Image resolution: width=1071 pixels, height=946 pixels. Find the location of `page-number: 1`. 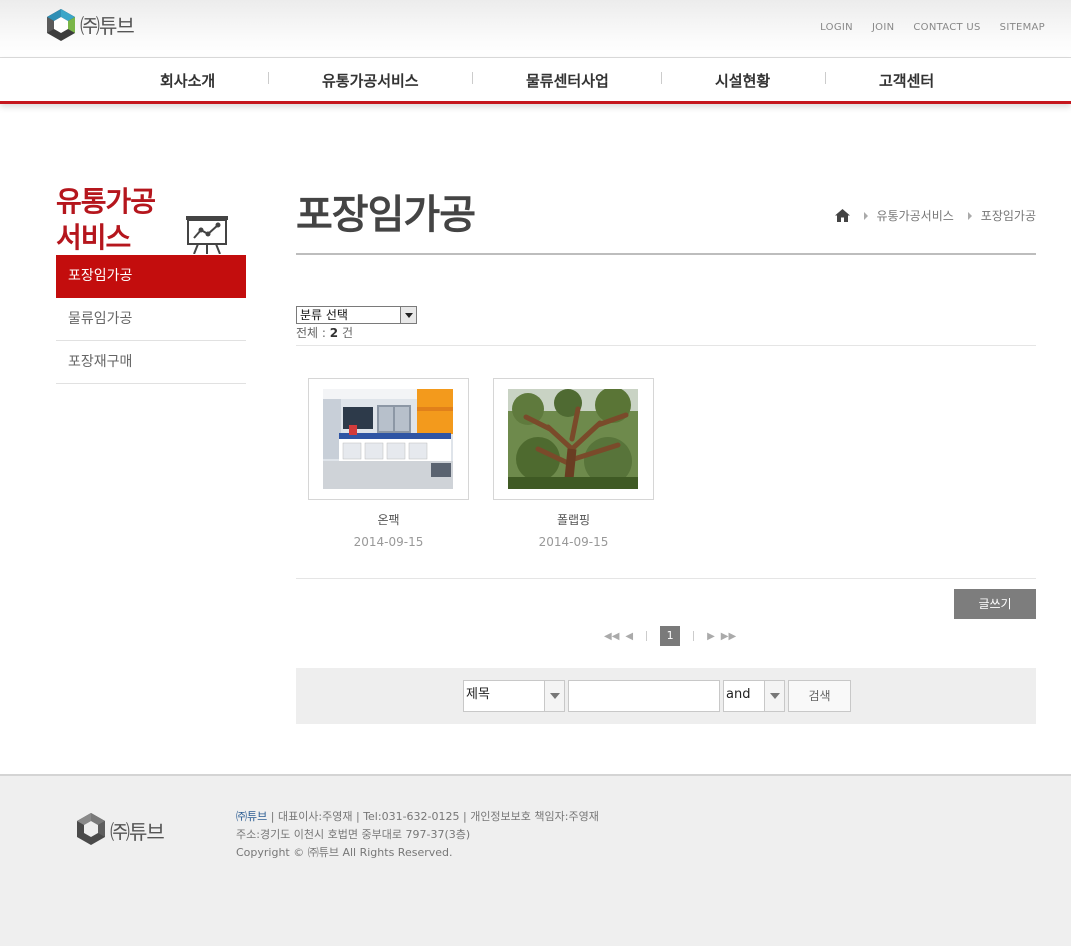

page-number: 1 is located at coordinates (670, 636).